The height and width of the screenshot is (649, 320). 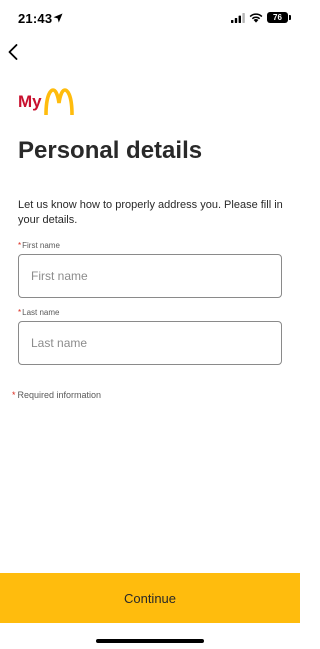 What do you see at coordinates (110, 150) in the screenshot?
I see `page-title: Personal details` at bounding box center [110, 150].